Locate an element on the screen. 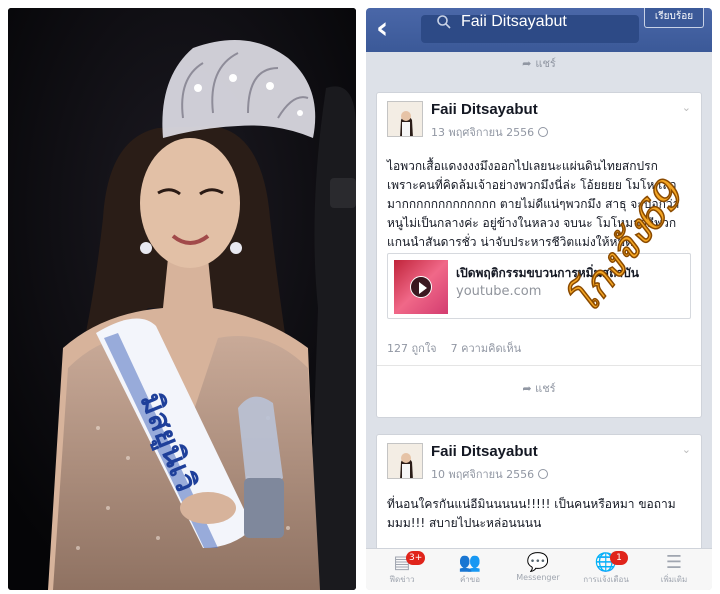 Image resolution: width=720 pixels, height=594 pixels. tab-more: ☰ เพิ่มเติม is located at coordinates (674, 570).